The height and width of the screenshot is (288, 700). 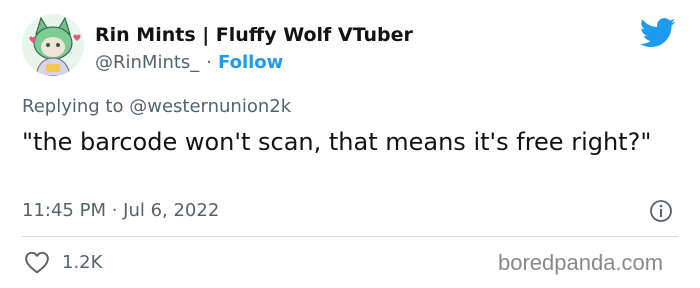 I want to click on reply-context: Replying to @westernunion2k, so click(x=156, y=106).